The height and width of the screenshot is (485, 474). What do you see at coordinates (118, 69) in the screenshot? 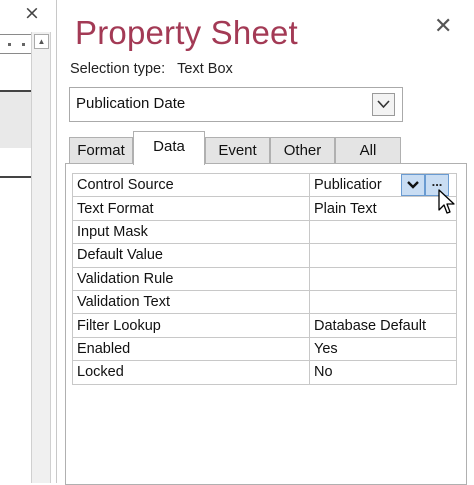
I see `selection-type-label: Selection type:` at bounding box center [118, 69].